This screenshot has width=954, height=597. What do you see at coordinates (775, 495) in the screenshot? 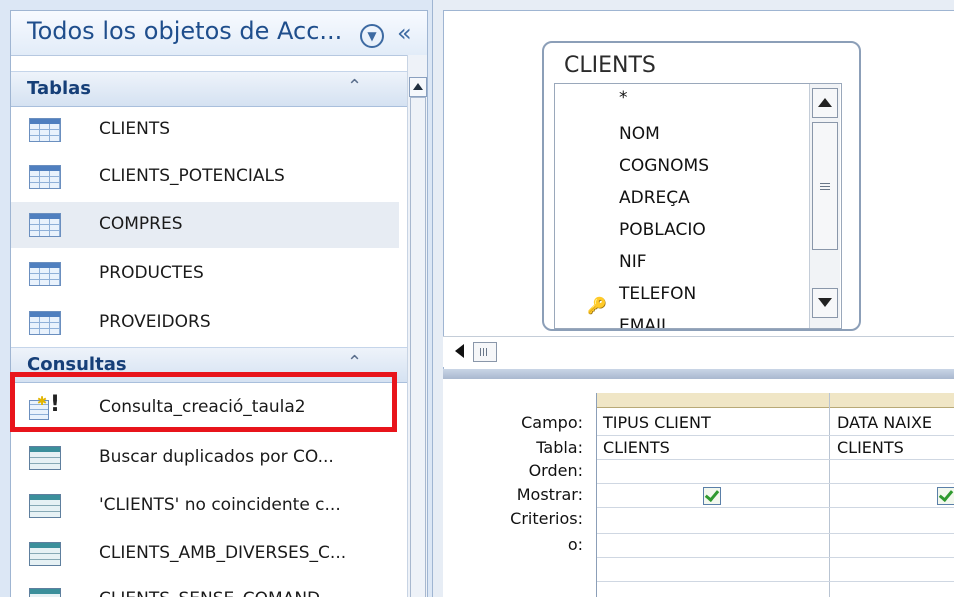
I see `query-design-grid: TIPUS CLIENT CLIENTS DATA NAIXE CLIENTS` at bounding box center [775, 495].